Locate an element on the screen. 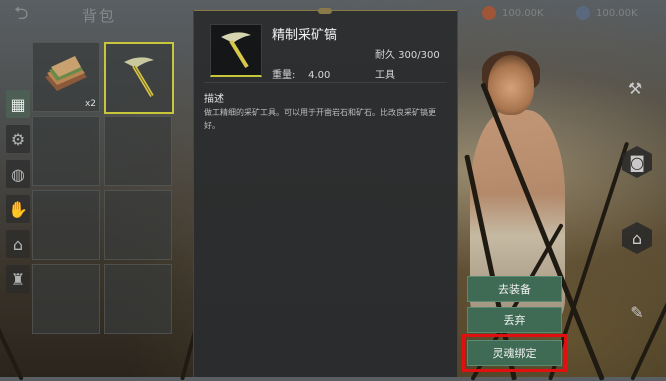 The image size is (666, 381). anvil-icon: ⚒ is located at coordinates (635, 88).